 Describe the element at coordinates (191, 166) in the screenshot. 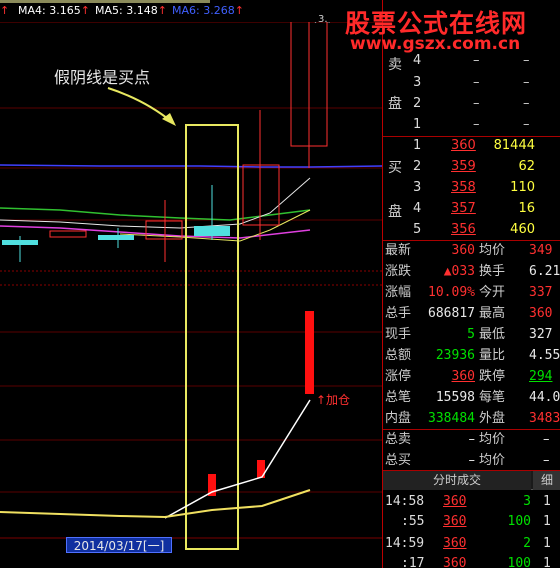

I see `ma-line-blue` at that location.